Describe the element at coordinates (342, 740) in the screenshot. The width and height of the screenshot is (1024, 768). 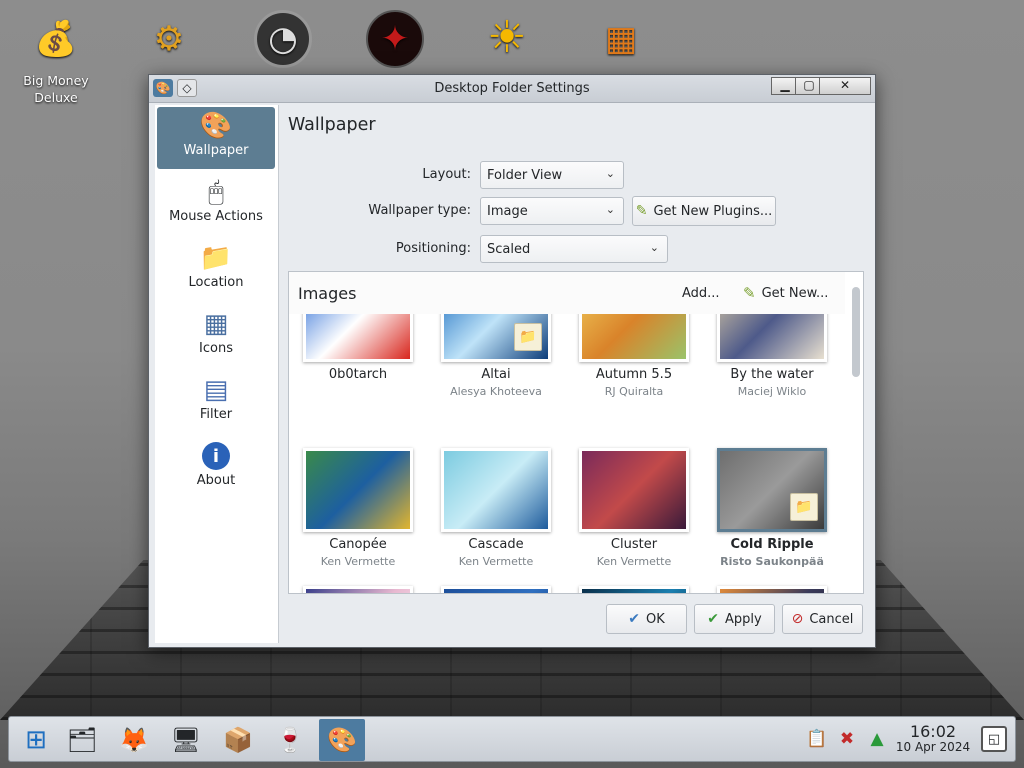
I see `desktop-settings-icon: 🎨` at that location.